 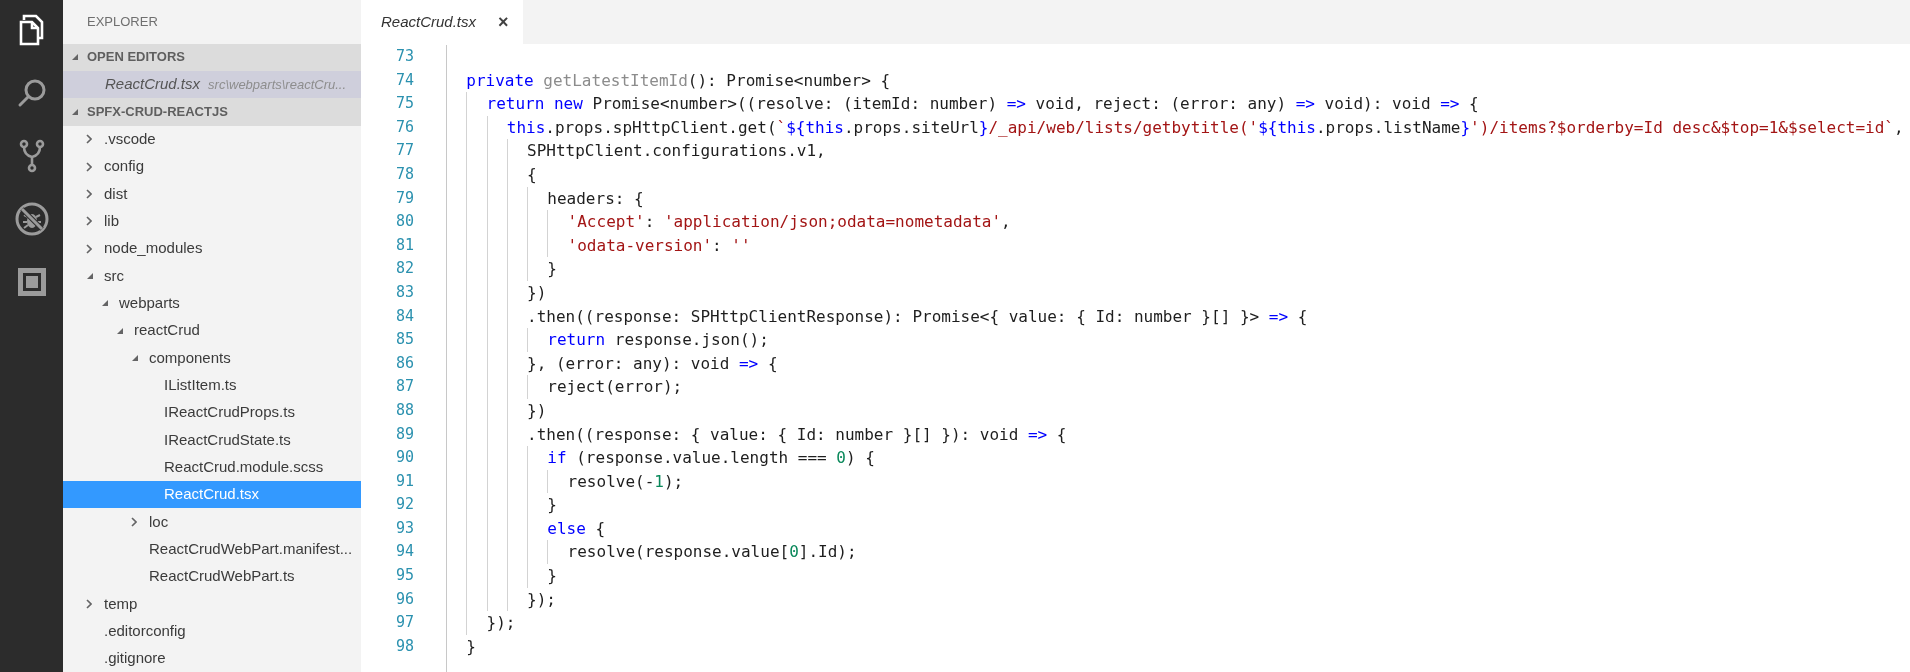 What do you see at coordinates (625, 481) in the screenshot?
I see `code-line: resolve(-1);` at bounding box center [625, 481].